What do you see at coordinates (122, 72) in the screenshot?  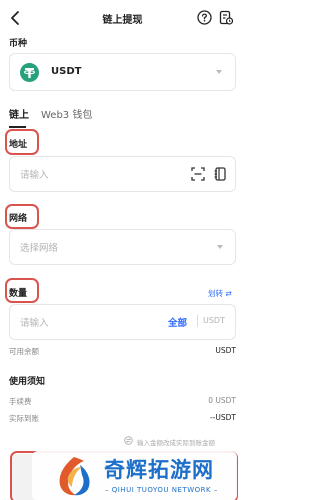 I see `currency-selector: USDT` at bounding box center [122, 72].